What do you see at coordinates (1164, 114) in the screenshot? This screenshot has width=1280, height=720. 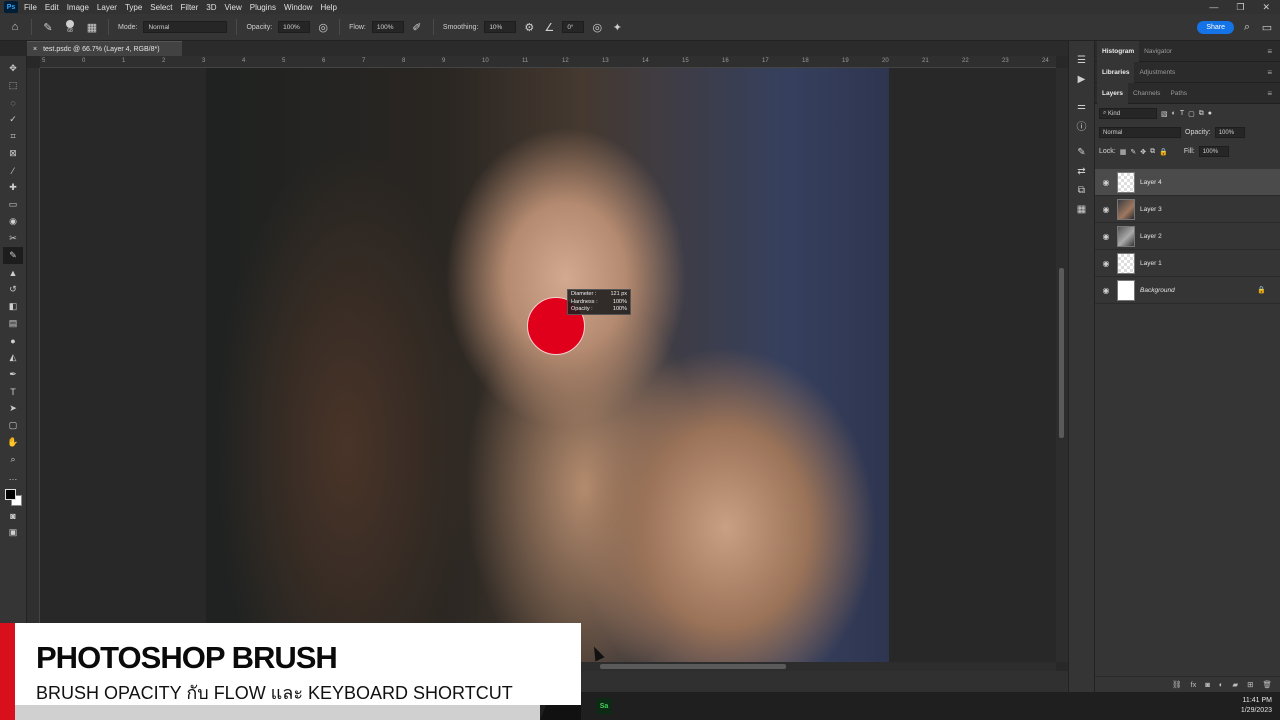 I see `filter-pixel-icon: ▧` at bounding box center [1164, 114].